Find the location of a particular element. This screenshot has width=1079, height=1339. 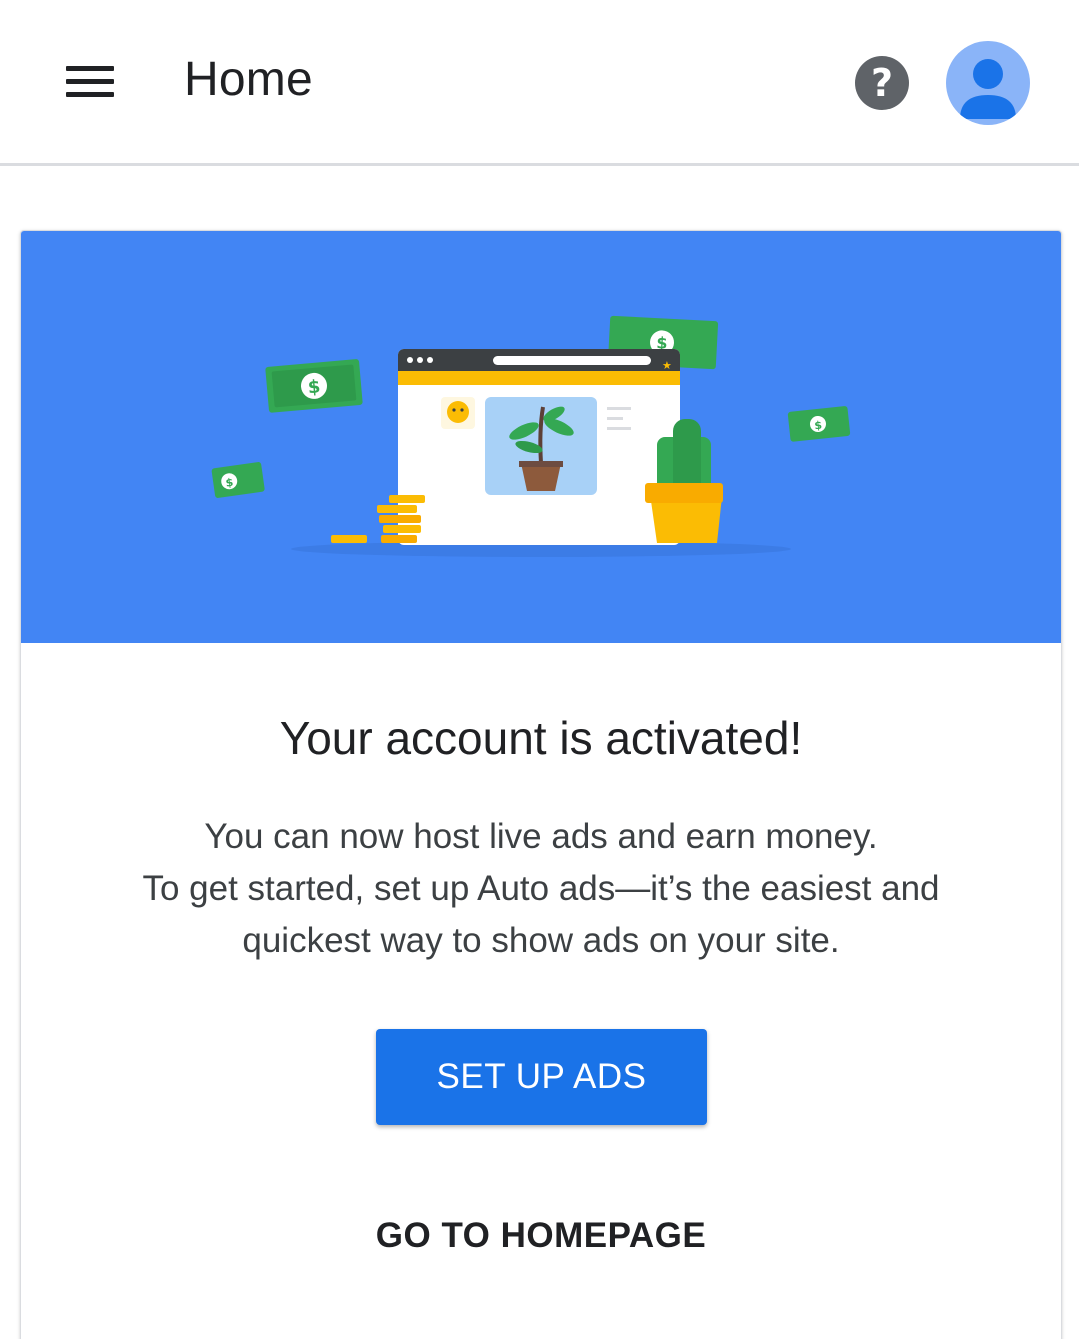

hamburger-menu-icon is located at coordinates (89, 82).